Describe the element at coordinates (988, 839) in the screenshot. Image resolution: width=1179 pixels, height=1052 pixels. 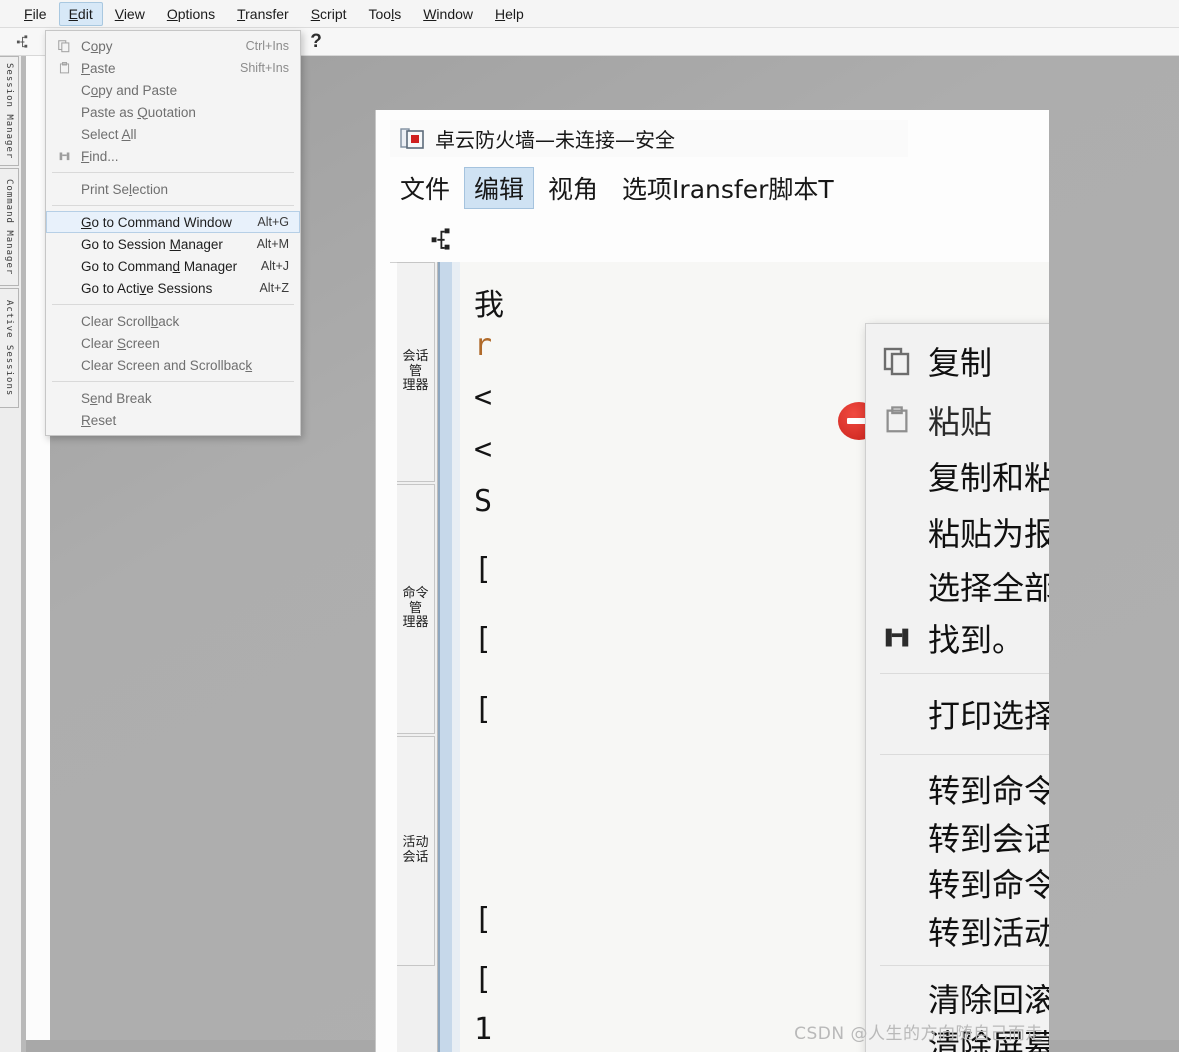
I see `cn-menu-label: 转到会话管理器` at that location.